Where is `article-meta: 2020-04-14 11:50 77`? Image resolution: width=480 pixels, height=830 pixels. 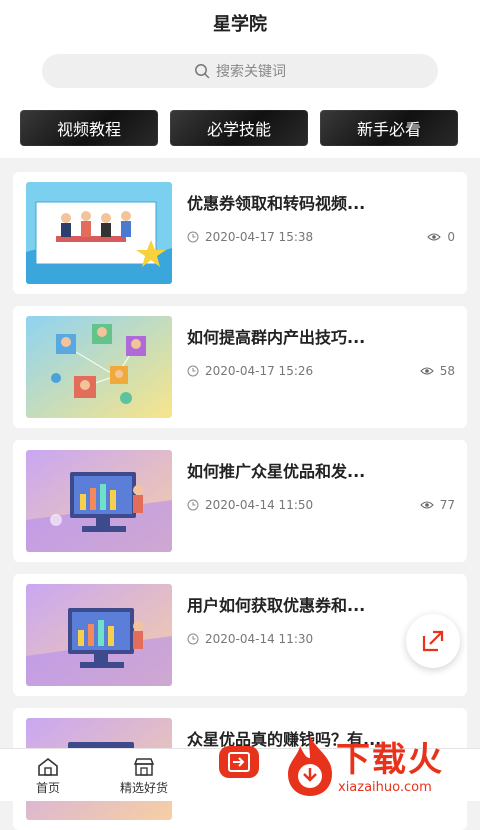 article-meta: 2020-04-14 11:50 77 is located at coordinates (321, 505).